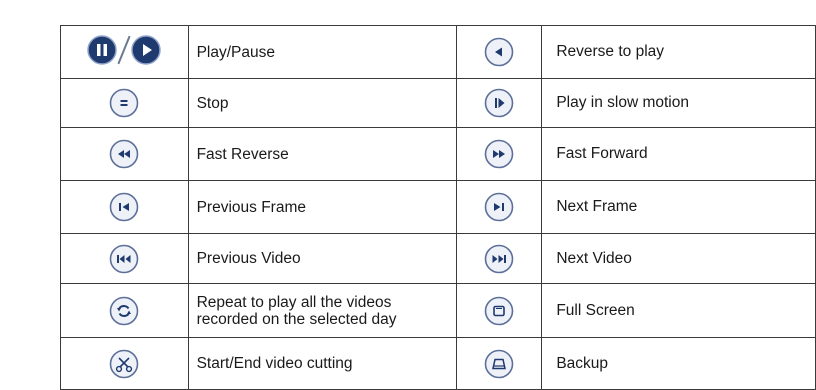  I want to click on backup-icon, so click(499, 364).